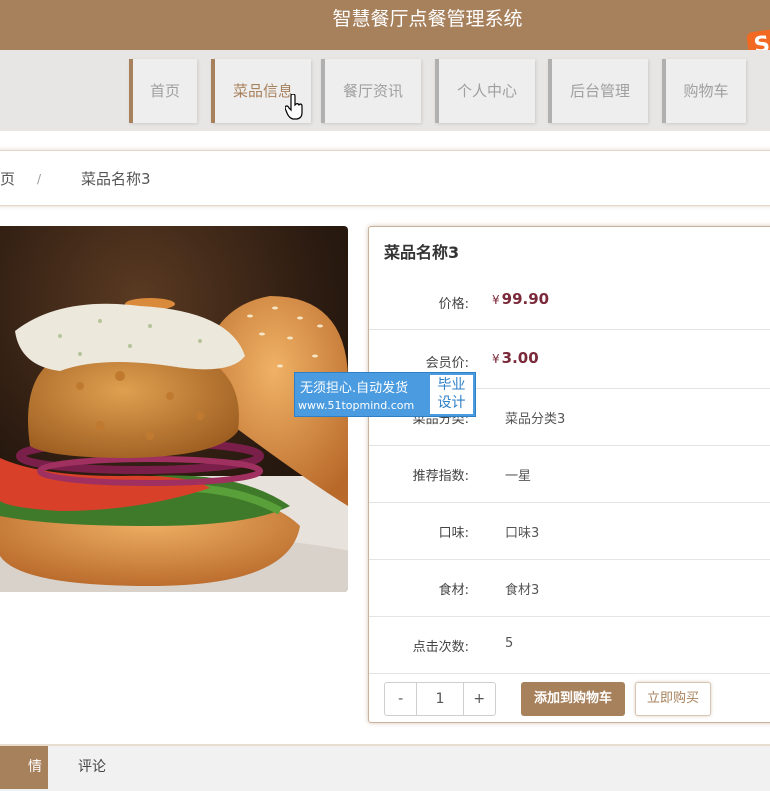  What do you see at coordinates (447, 363) in the screenshot?
I see `member-price-label: 会员价:` at bounding box center [447, 363].